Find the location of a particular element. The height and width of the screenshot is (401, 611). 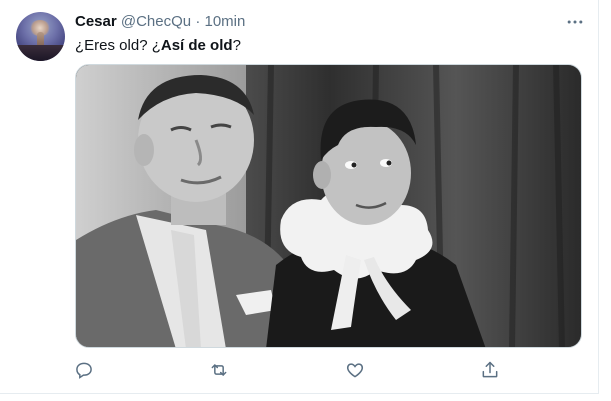

author-name: Cesar is located at coordinates (96, 21).